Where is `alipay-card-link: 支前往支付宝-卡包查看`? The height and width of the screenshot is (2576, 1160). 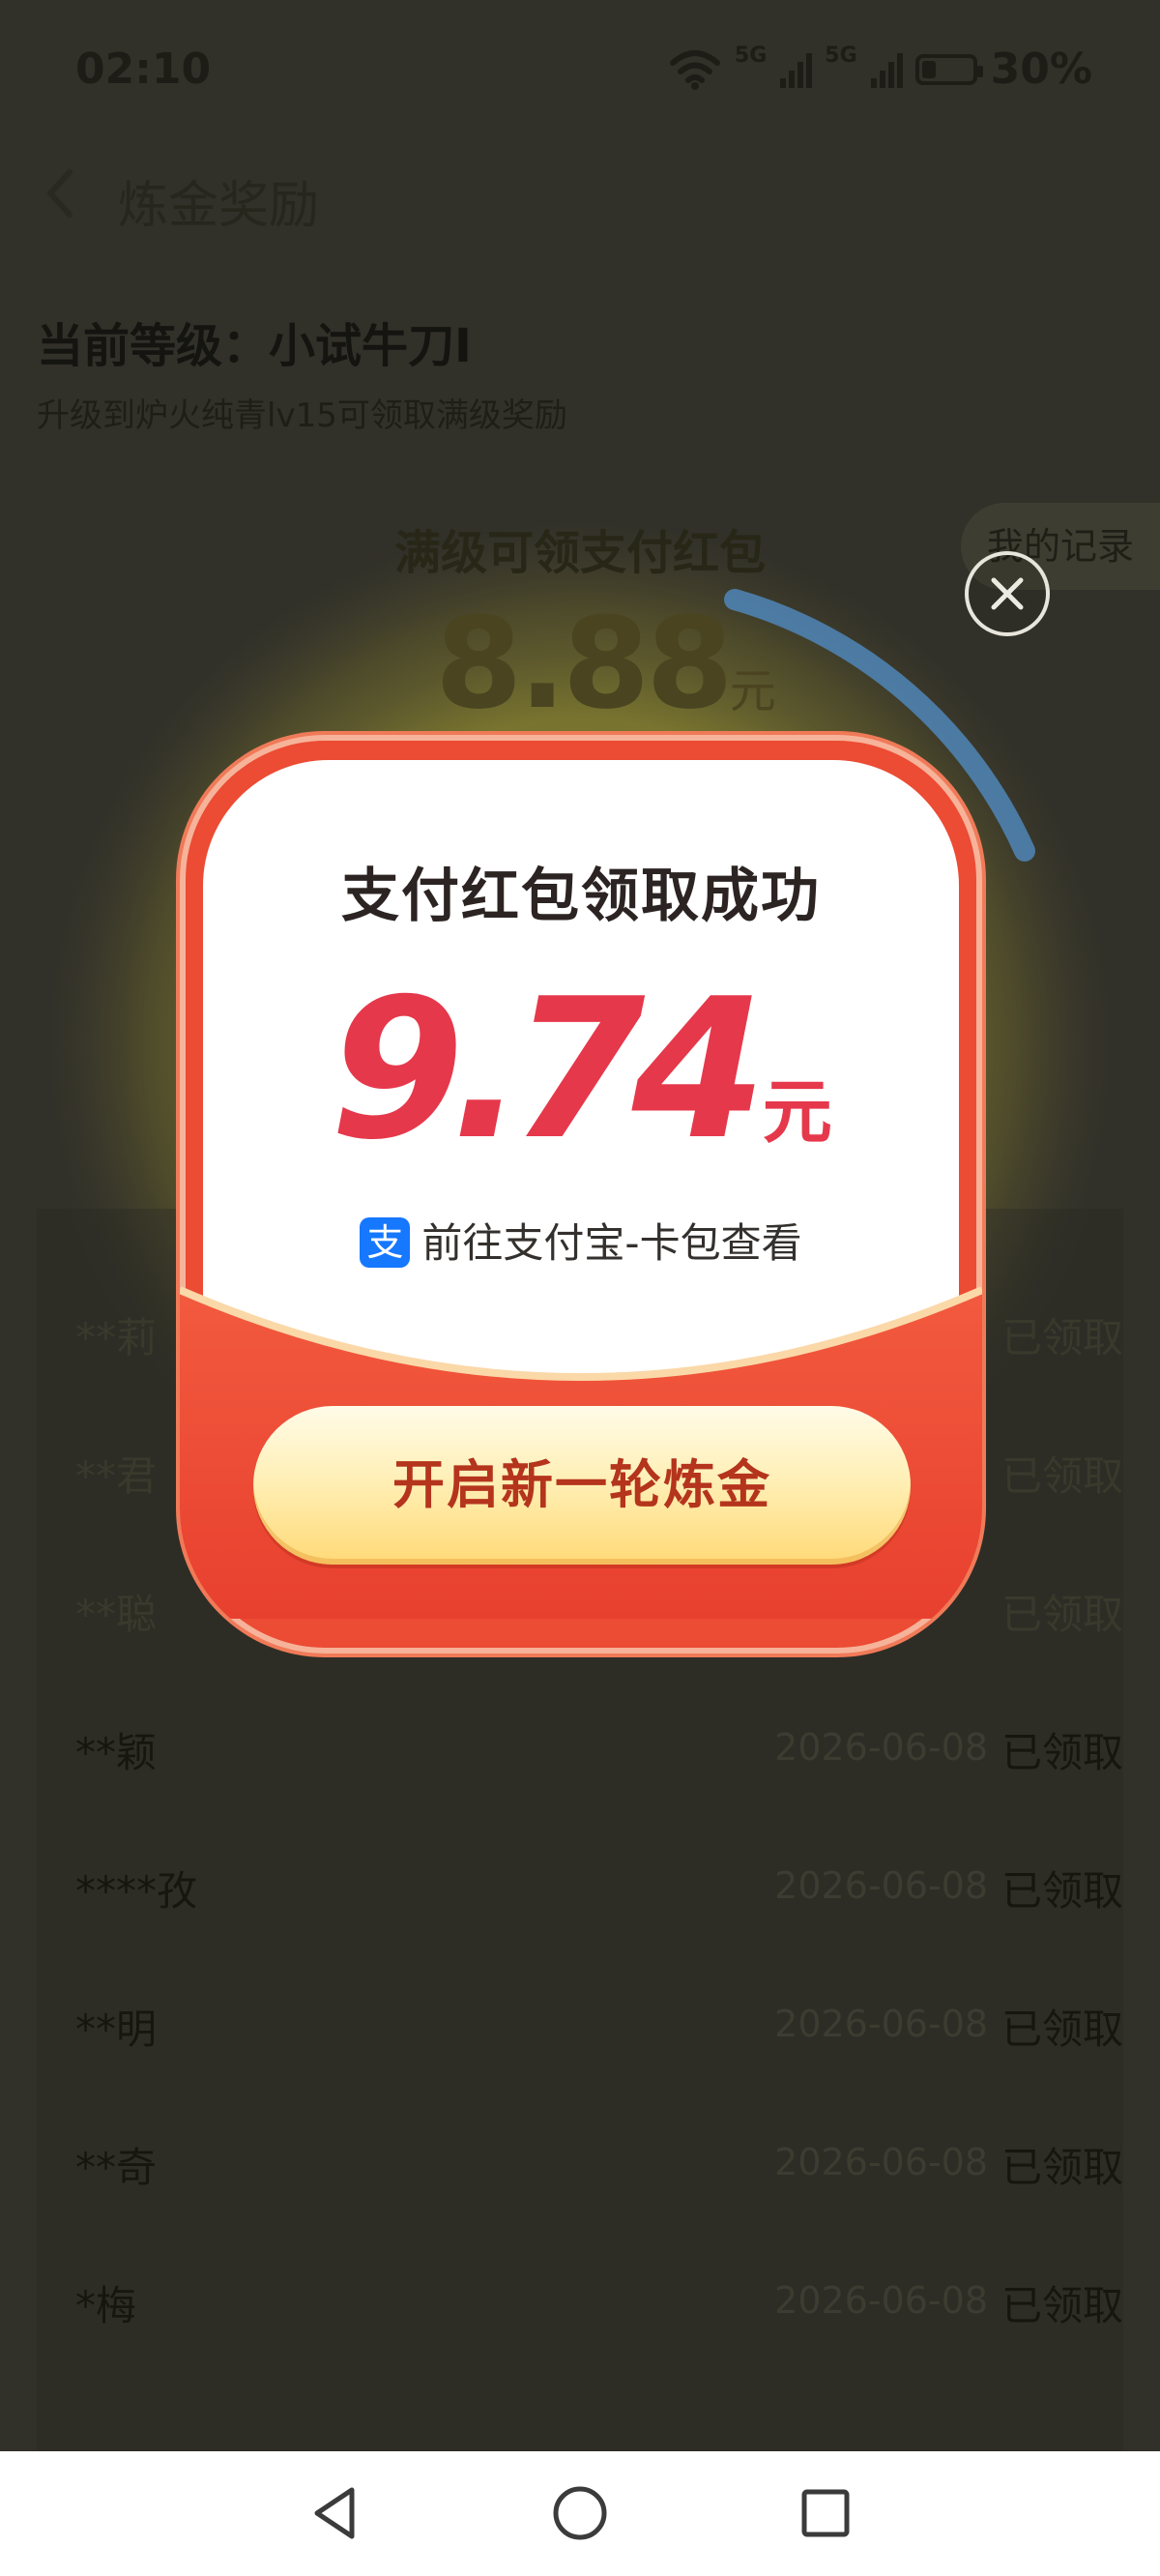
alipay-card-link: 支前往支付宝-卡包查看 is located at coordinates (581, 1241).